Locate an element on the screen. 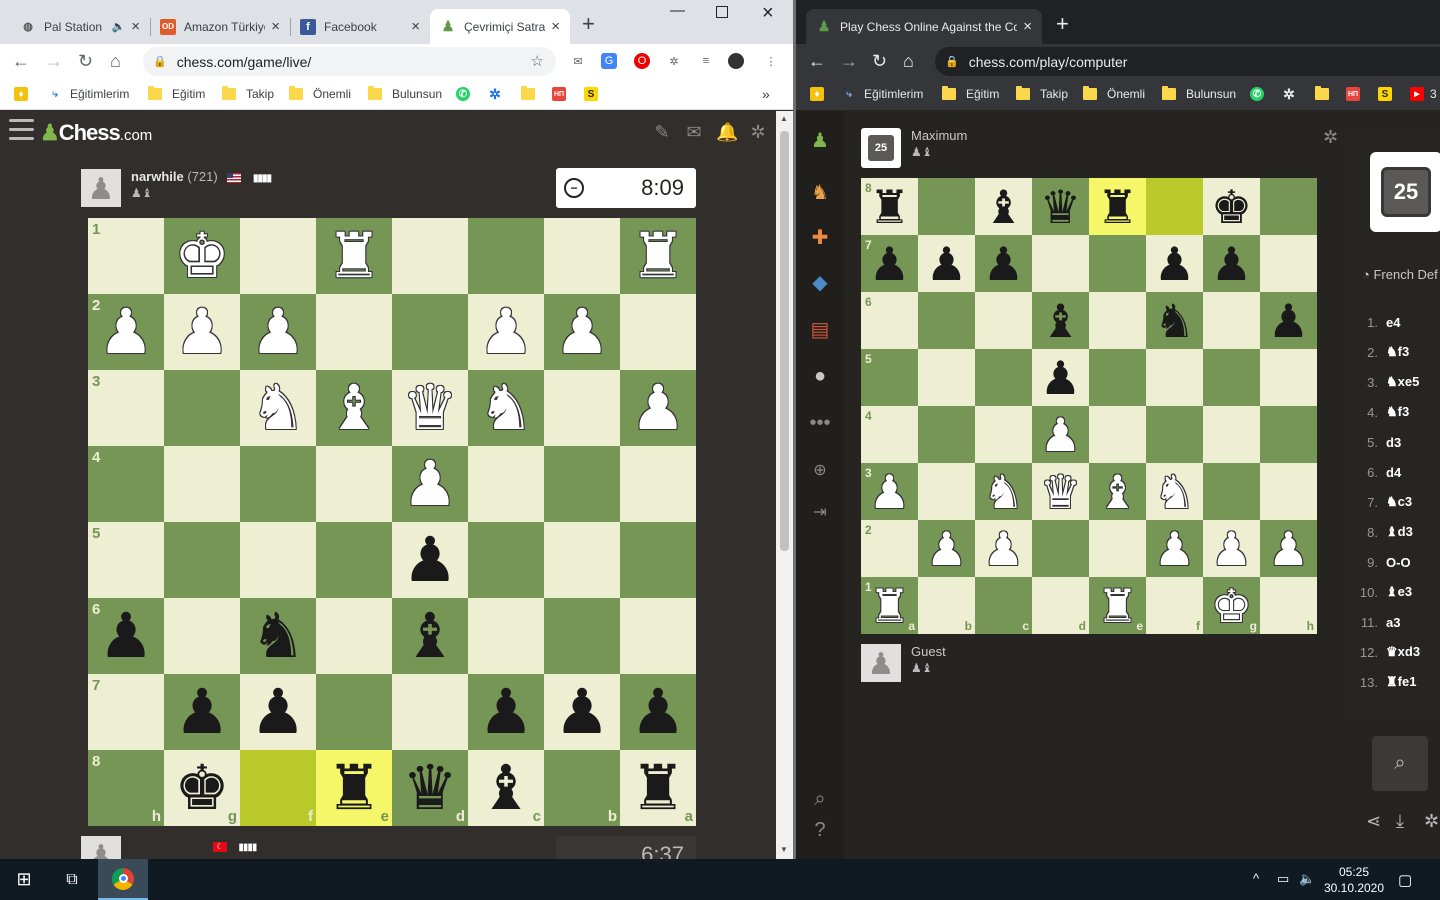  black-king-icon: ♚ is located at coordinates (202, 788).